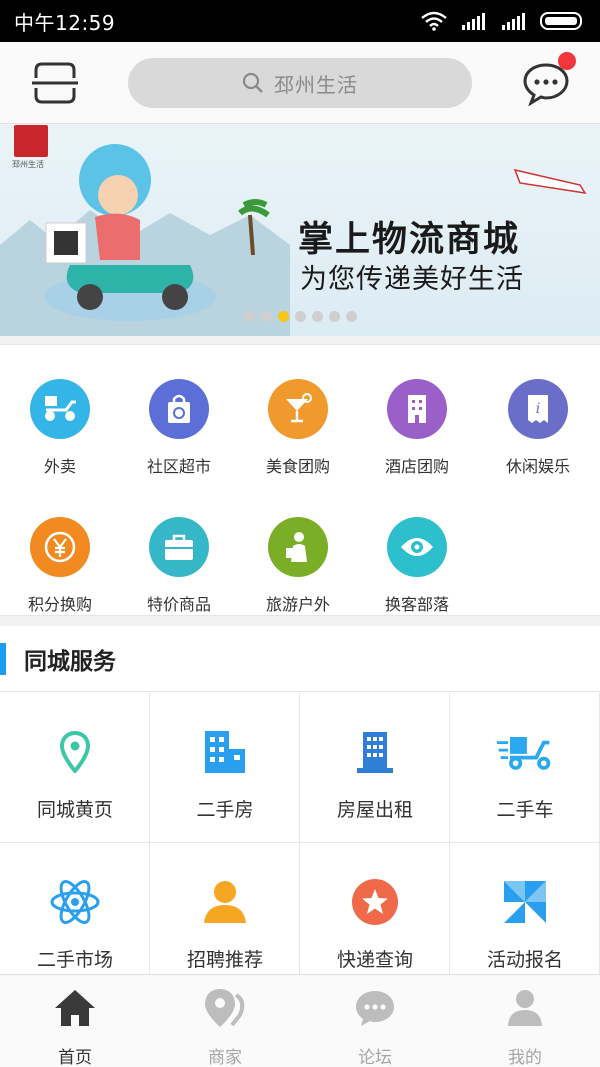 Image resolution: width=600 pixels, height=1067 pixels. I want to click on banner-title: 掌上物流商城, so click(409, 240).